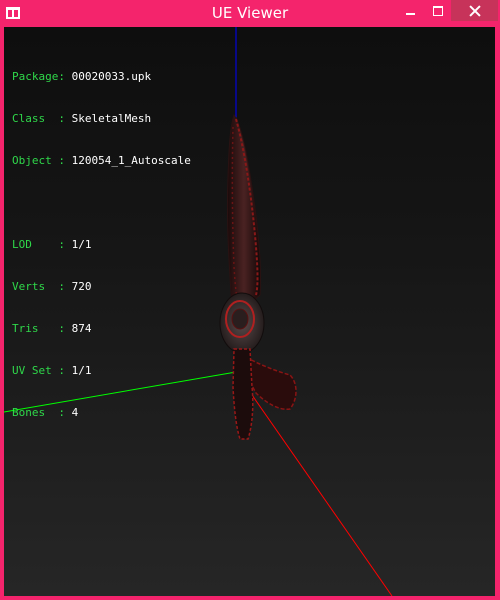 This screenshot has height=600, width=500. Describe the element at coordinates (101, 160) in the screenshot. I see `info-object: Object : 120054_1_Autoscale` at that location.